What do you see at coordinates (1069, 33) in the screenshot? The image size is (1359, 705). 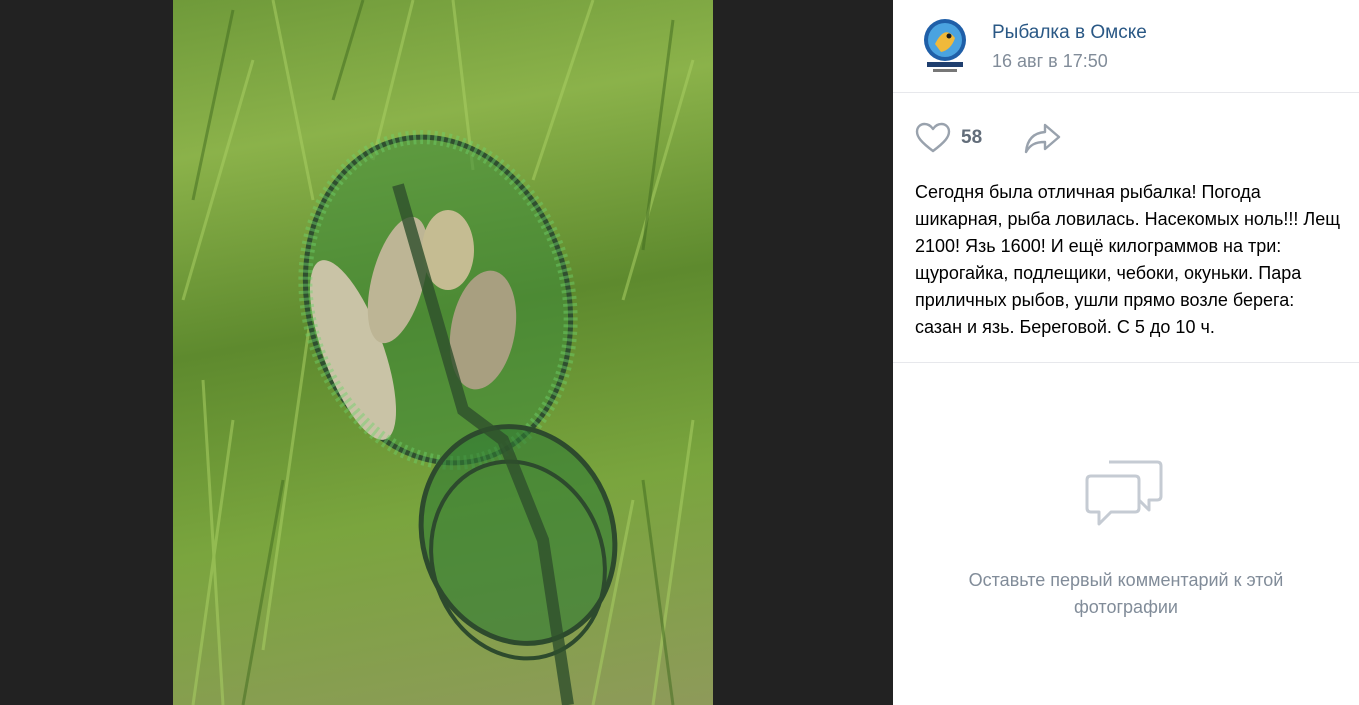 I see `group-name-link: Рыбалка в Омске` at bounding box center [1069, 33].